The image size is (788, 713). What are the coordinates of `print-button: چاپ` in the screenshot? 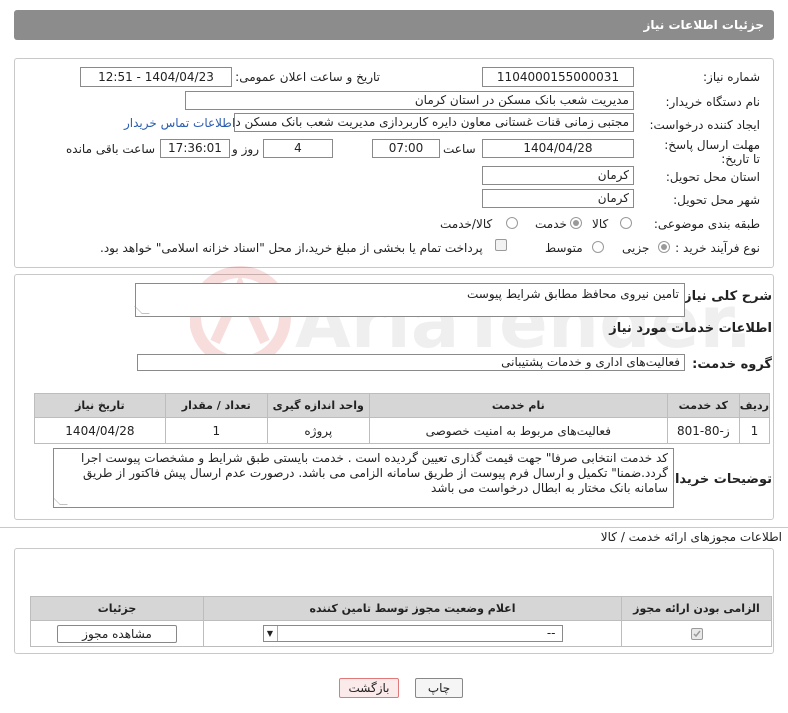 It's located at (439, 688).